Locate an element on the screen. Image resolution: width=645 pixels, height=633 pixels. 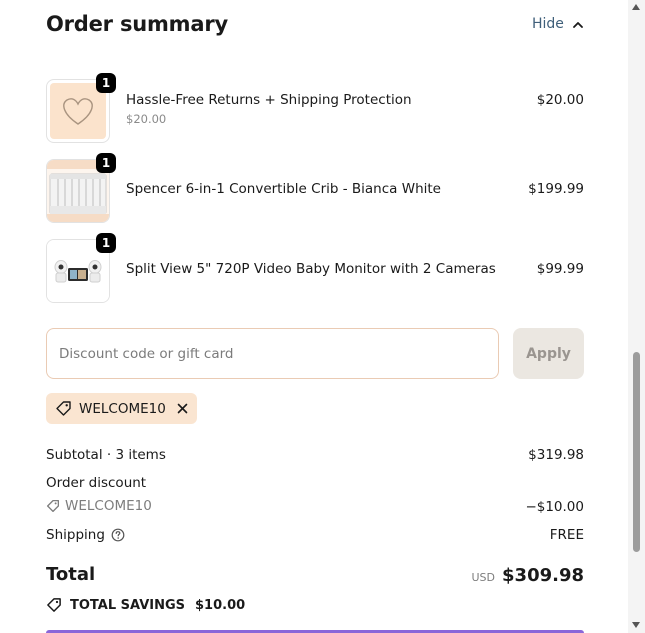
total-amount: $309.98 is located at coordinates (543, 575).